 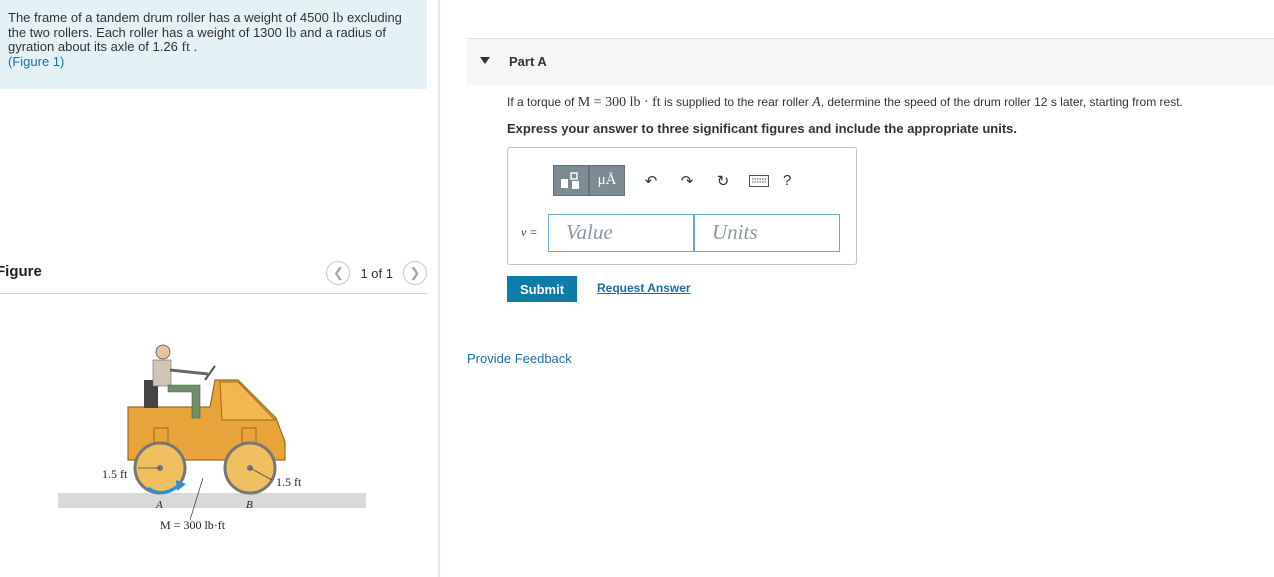 I want to click on problem-text-2: excluding, so click(x=374, y=17).